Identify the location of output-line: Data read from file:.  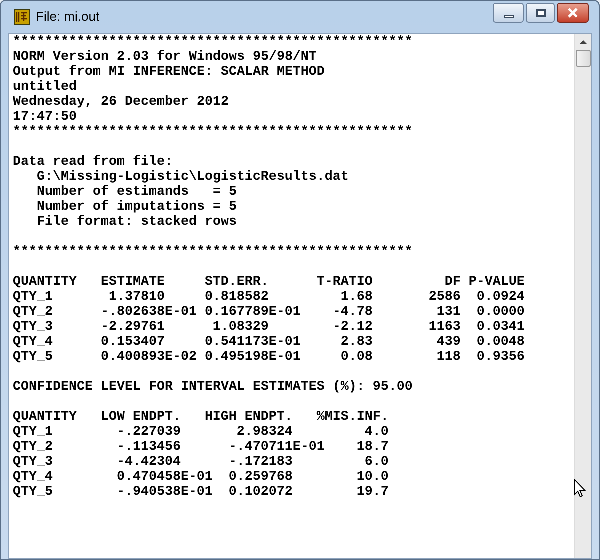
(93, 162).